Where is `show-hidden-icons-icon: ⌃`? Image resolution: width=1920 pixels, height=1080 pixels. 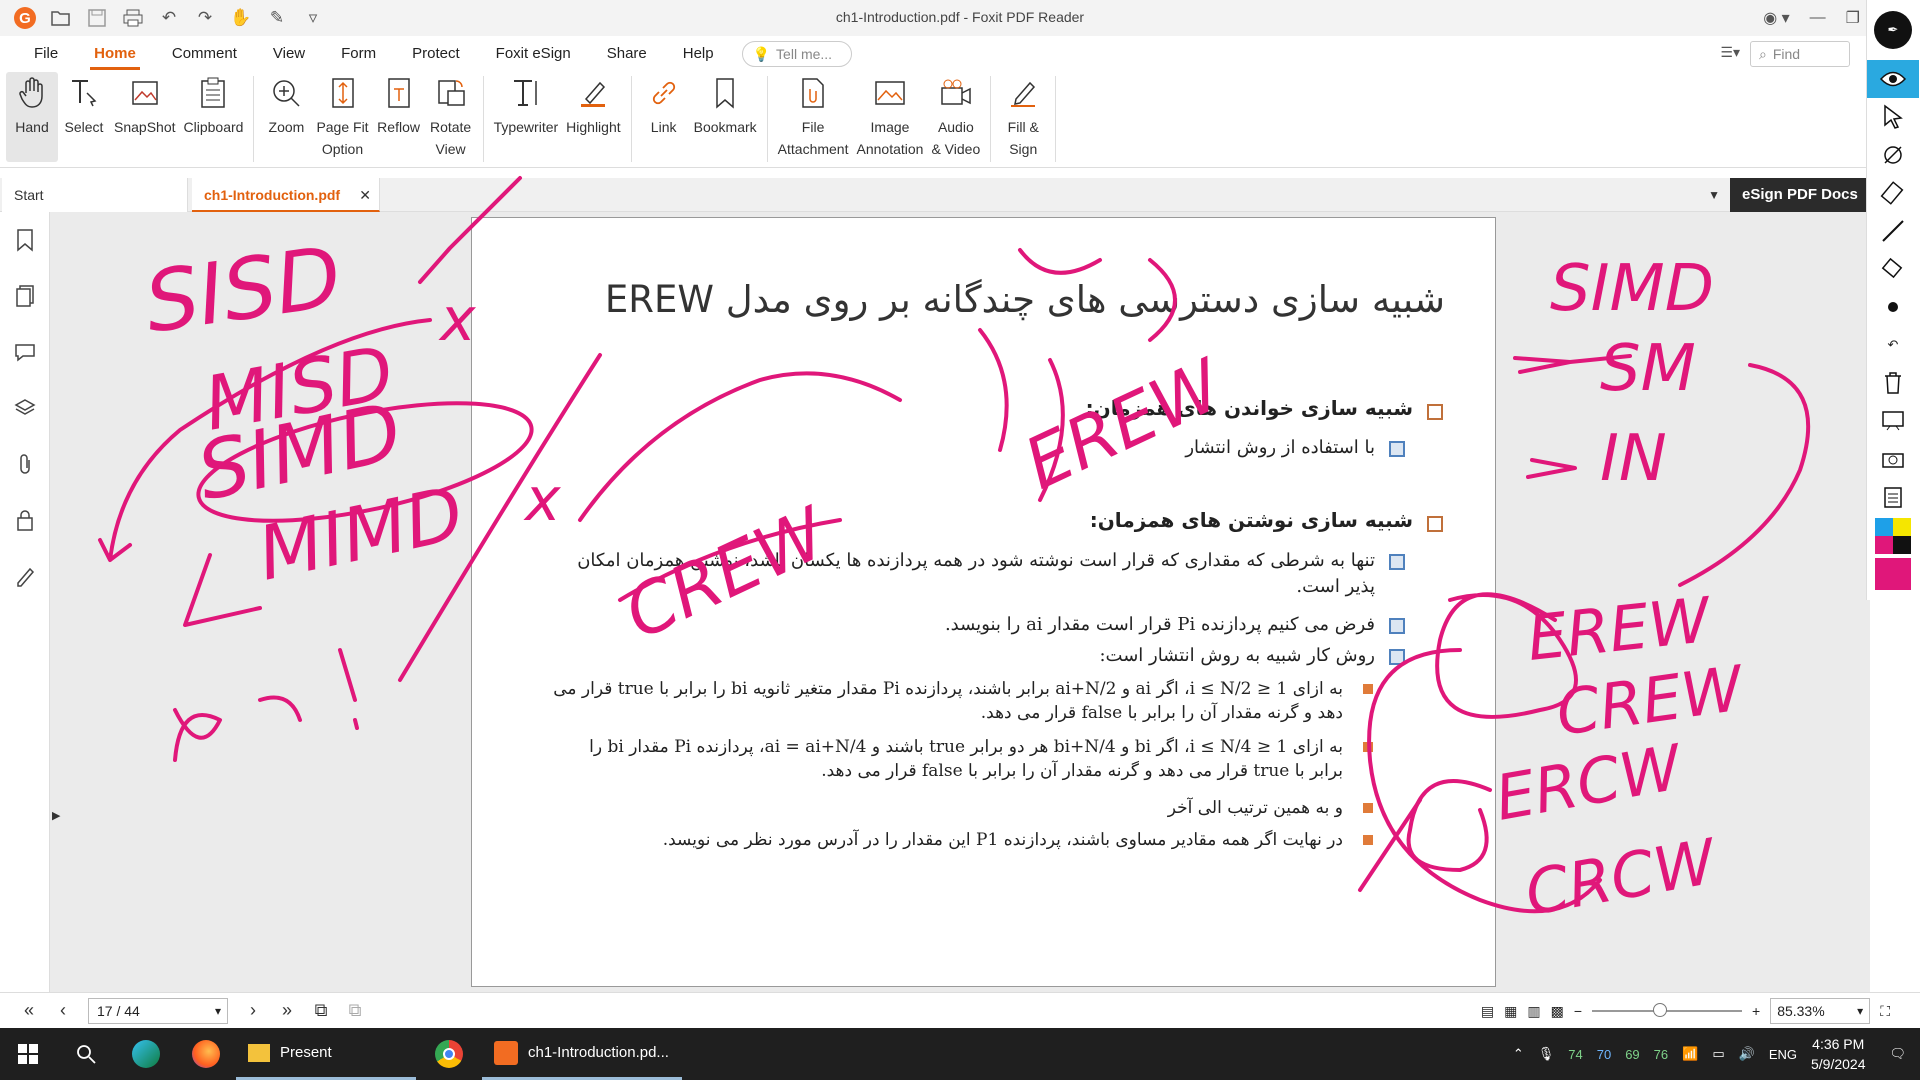
show-hidden-icons-icon: ⌃ is located at coordinates (1518, 1054).